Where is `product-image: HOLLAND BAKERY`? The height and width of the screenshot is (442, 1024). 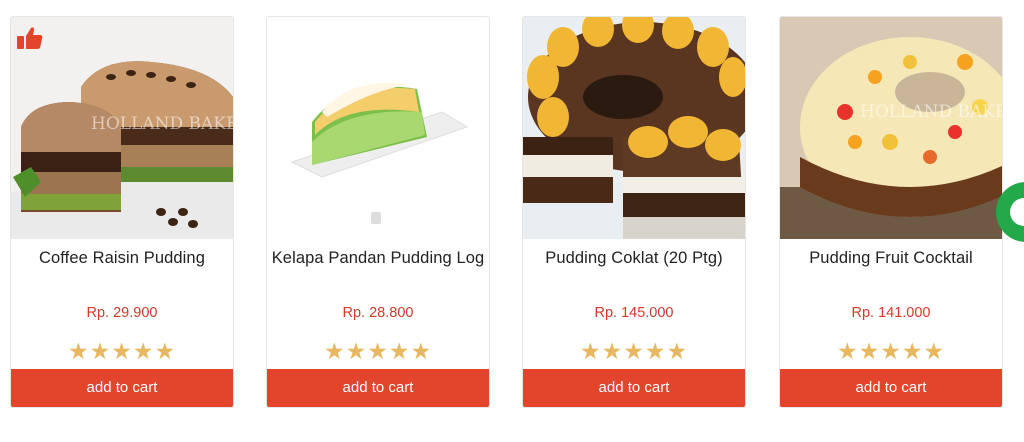
product-image: HOLLAND BAKERY is located at coordinates (891, 128).